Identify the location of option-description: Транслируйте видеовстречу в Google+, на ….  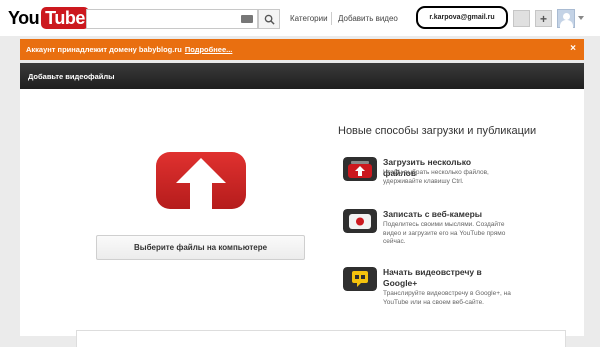
(447, 298).